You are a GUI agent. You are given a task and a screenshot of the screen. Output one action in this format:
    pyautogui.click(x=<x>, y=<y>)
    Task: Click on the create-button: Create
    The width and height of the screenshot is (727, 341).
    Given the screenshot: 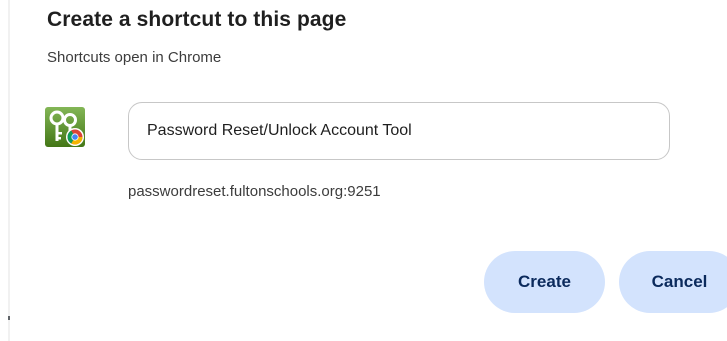 What is the action you would take?
    pyautogui.click(x=544, y=282)
    